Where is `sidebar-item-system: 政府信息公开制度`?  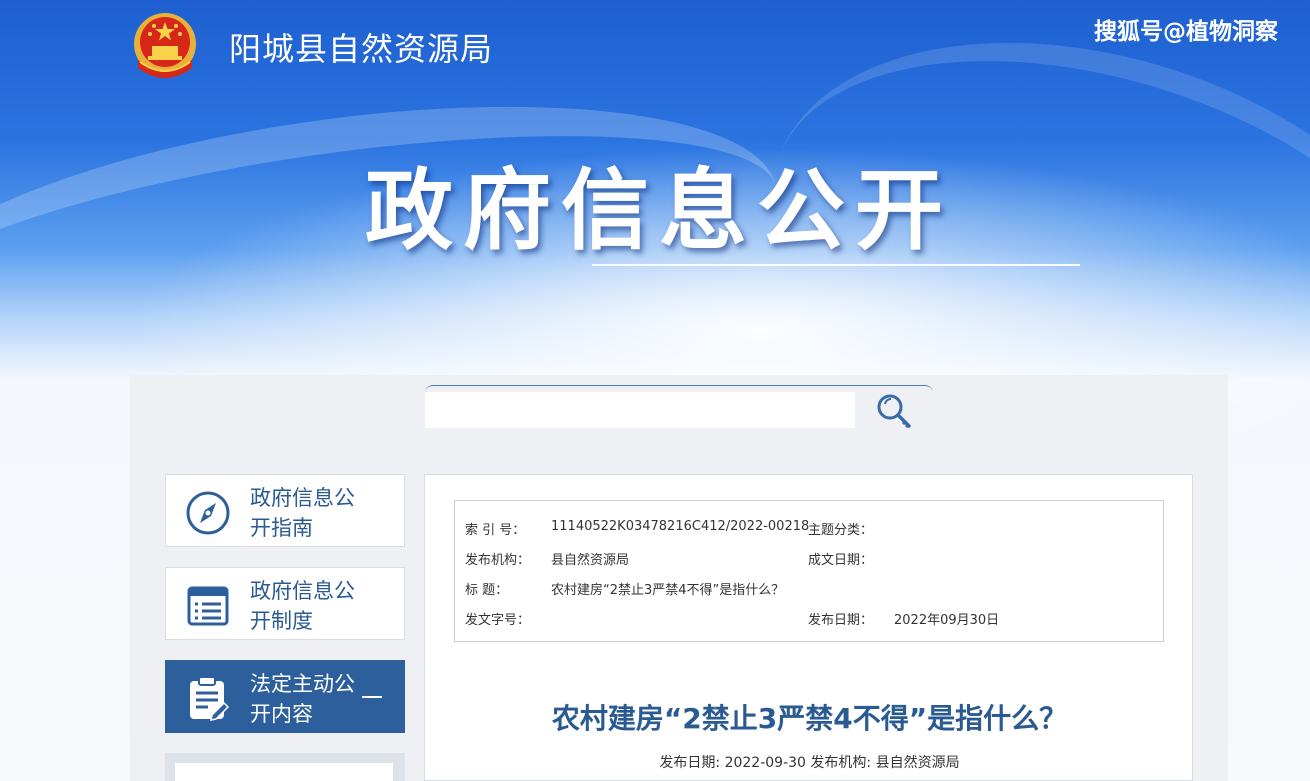 sidebar-item-system: 政府信息公开制度 is located at coordinates (285, 603).